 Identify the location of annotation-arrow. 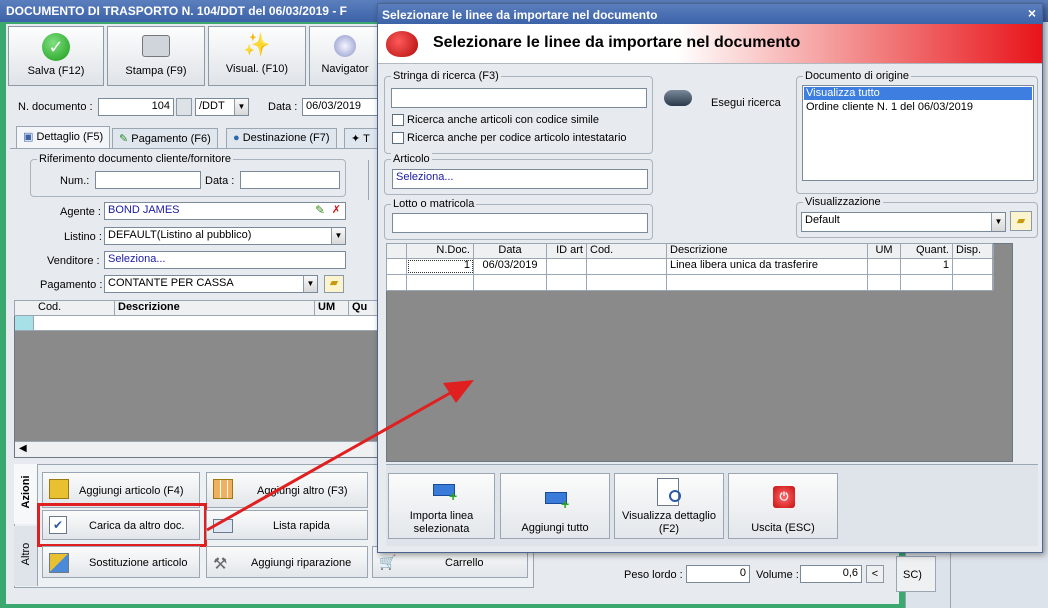
(340, 456).